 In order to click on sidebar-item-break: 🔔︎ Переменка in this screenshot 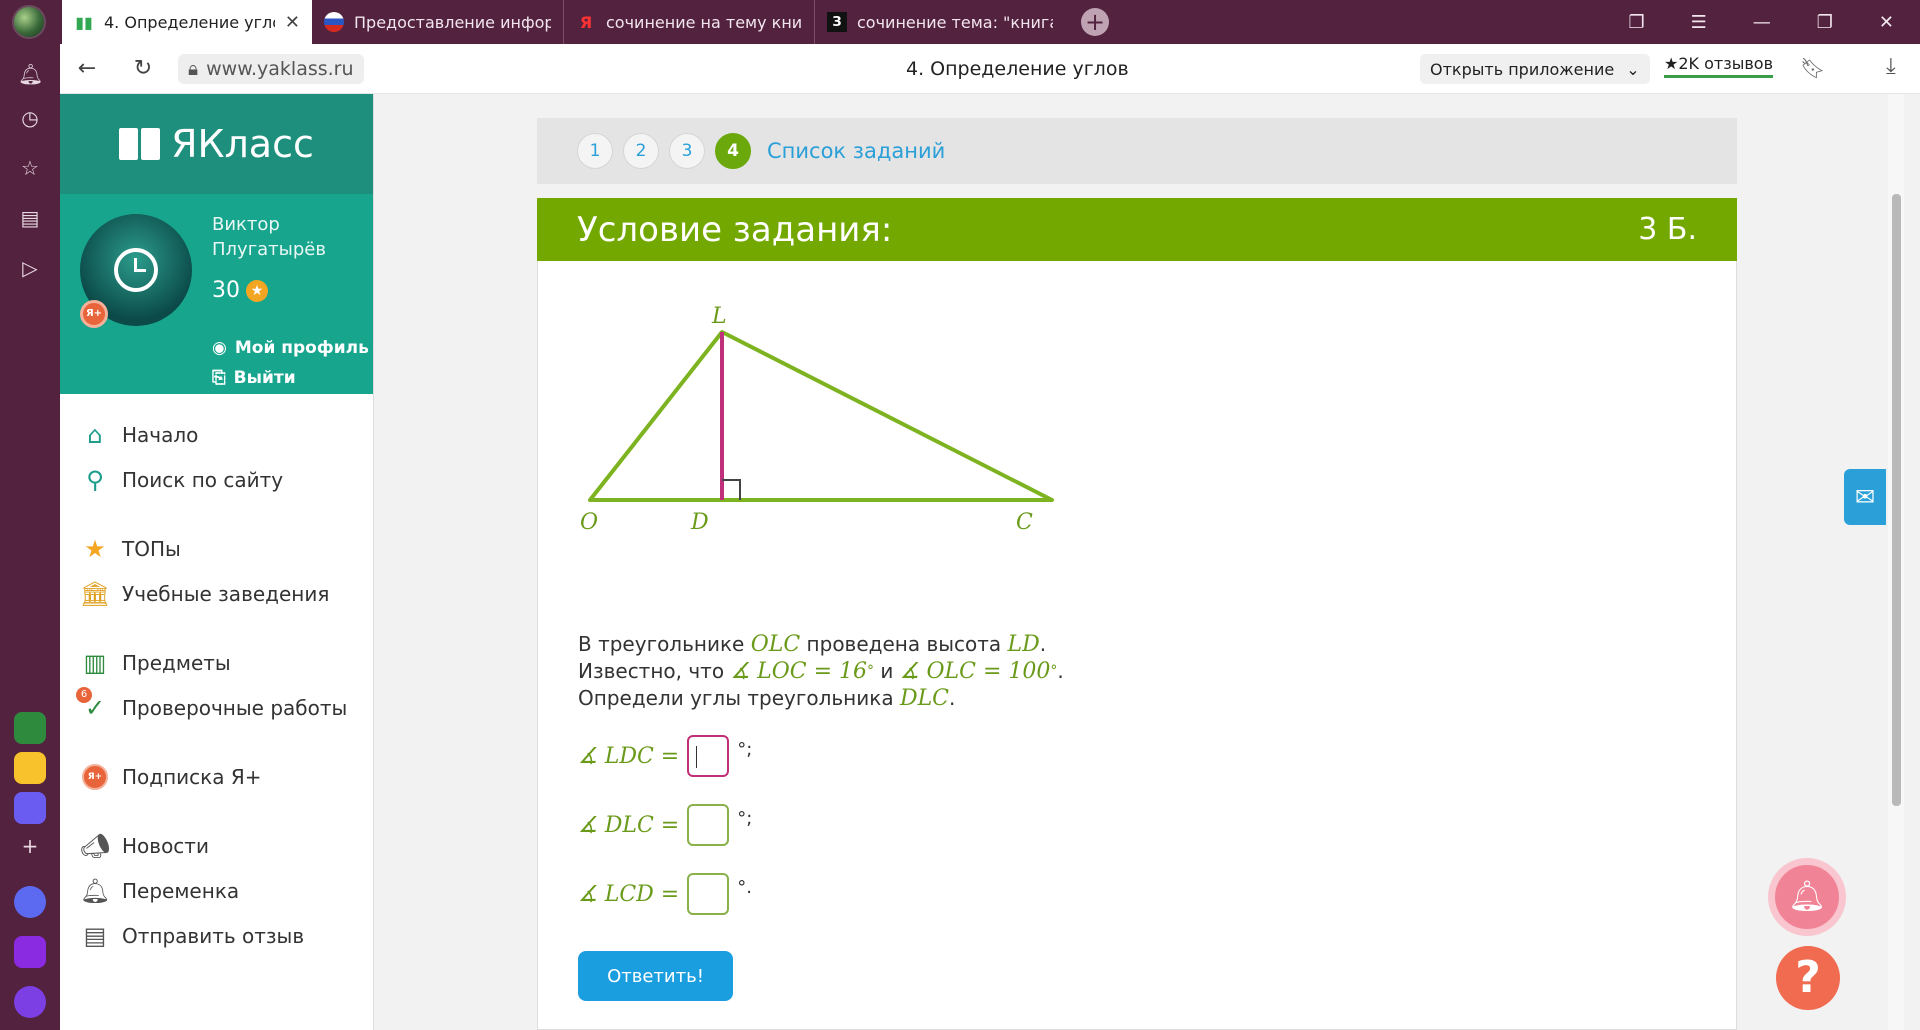, I will do `click(216, 890)`.